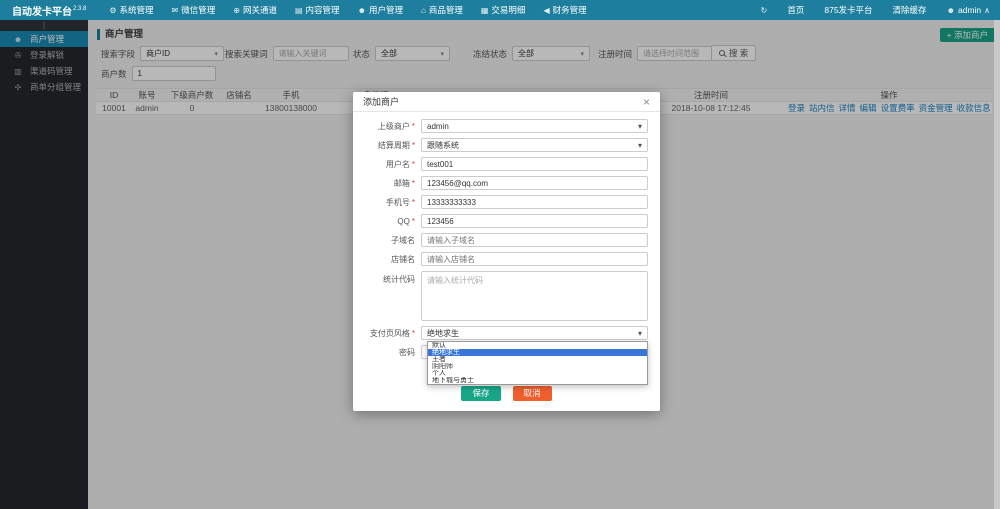 The image size is (1000, 509). What do you see at coordinates (255, 10) in the screenshot?
I see `nav-gateway: ⊕ 网关通道` at bounding box center [255, 10].